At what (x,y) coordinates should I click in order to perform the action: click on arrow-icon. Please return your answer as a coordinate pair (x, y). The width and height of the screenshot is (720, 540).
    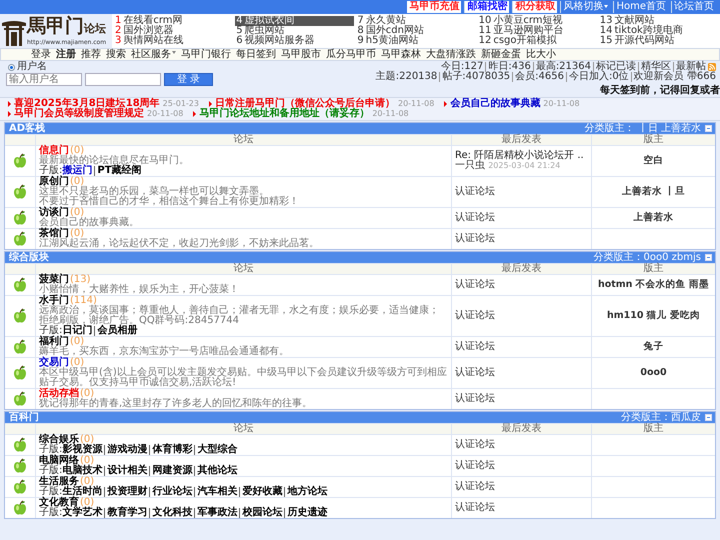
    Looking at the image, I should click on (194, 114).